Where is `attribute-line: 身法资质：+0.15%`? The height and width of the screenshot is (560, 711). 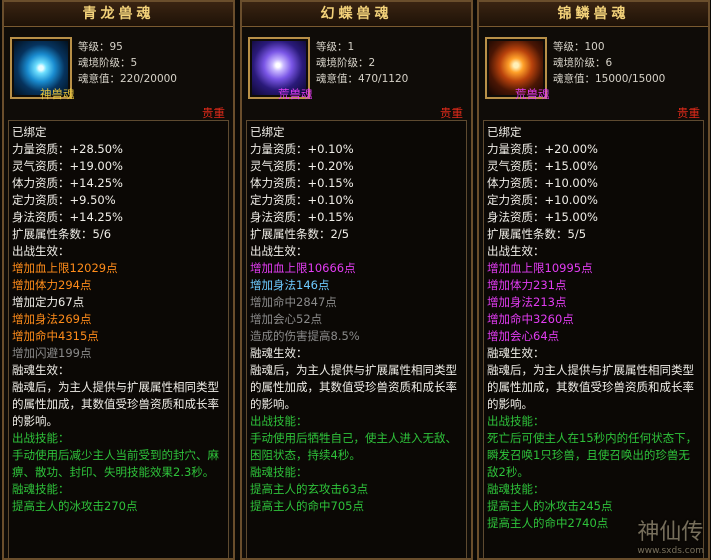
attribute-line: 身法资质：+0.15% is located at coordinates (302, 217).